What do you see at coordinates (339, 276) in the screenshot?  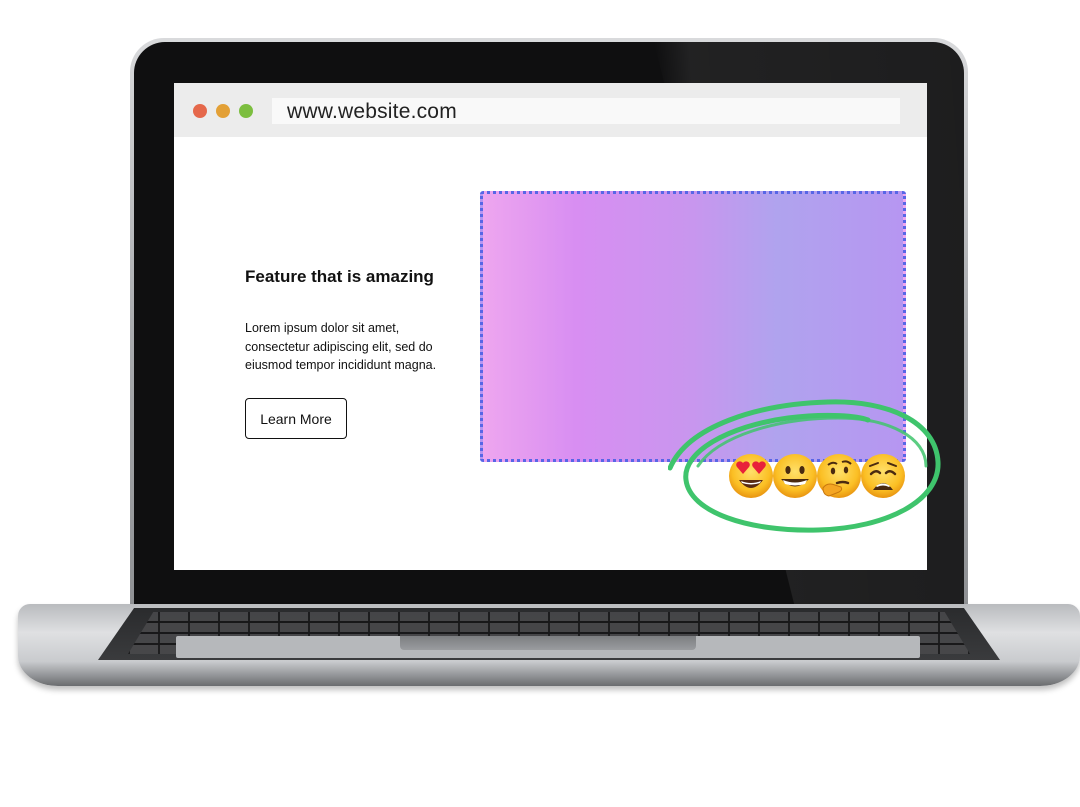 I see `feature-title: Feature that is amazing` at bounding box center [339, 276].